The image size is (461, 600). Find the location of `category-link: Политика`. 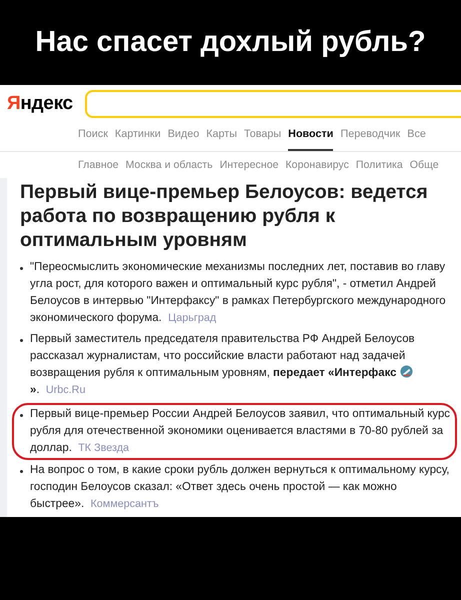

category-link: Политика is located at coordinates (379, 165).